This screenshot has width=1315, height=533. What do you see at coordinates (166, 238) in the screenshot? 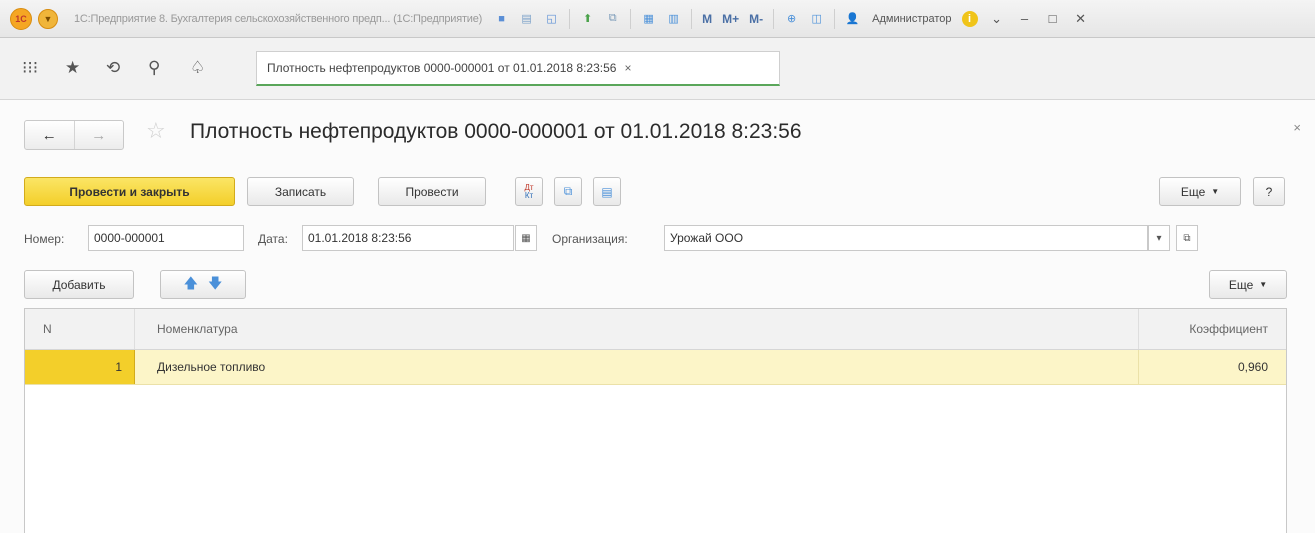
I see `number-field: 0000-000001` at bounding box center [166, 238].